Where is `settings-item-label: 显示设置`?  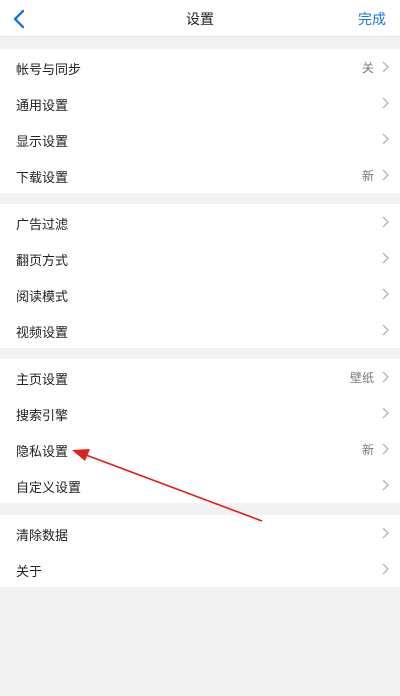
settings-item-label: 显示设置 is located at coordinates (42, 142).